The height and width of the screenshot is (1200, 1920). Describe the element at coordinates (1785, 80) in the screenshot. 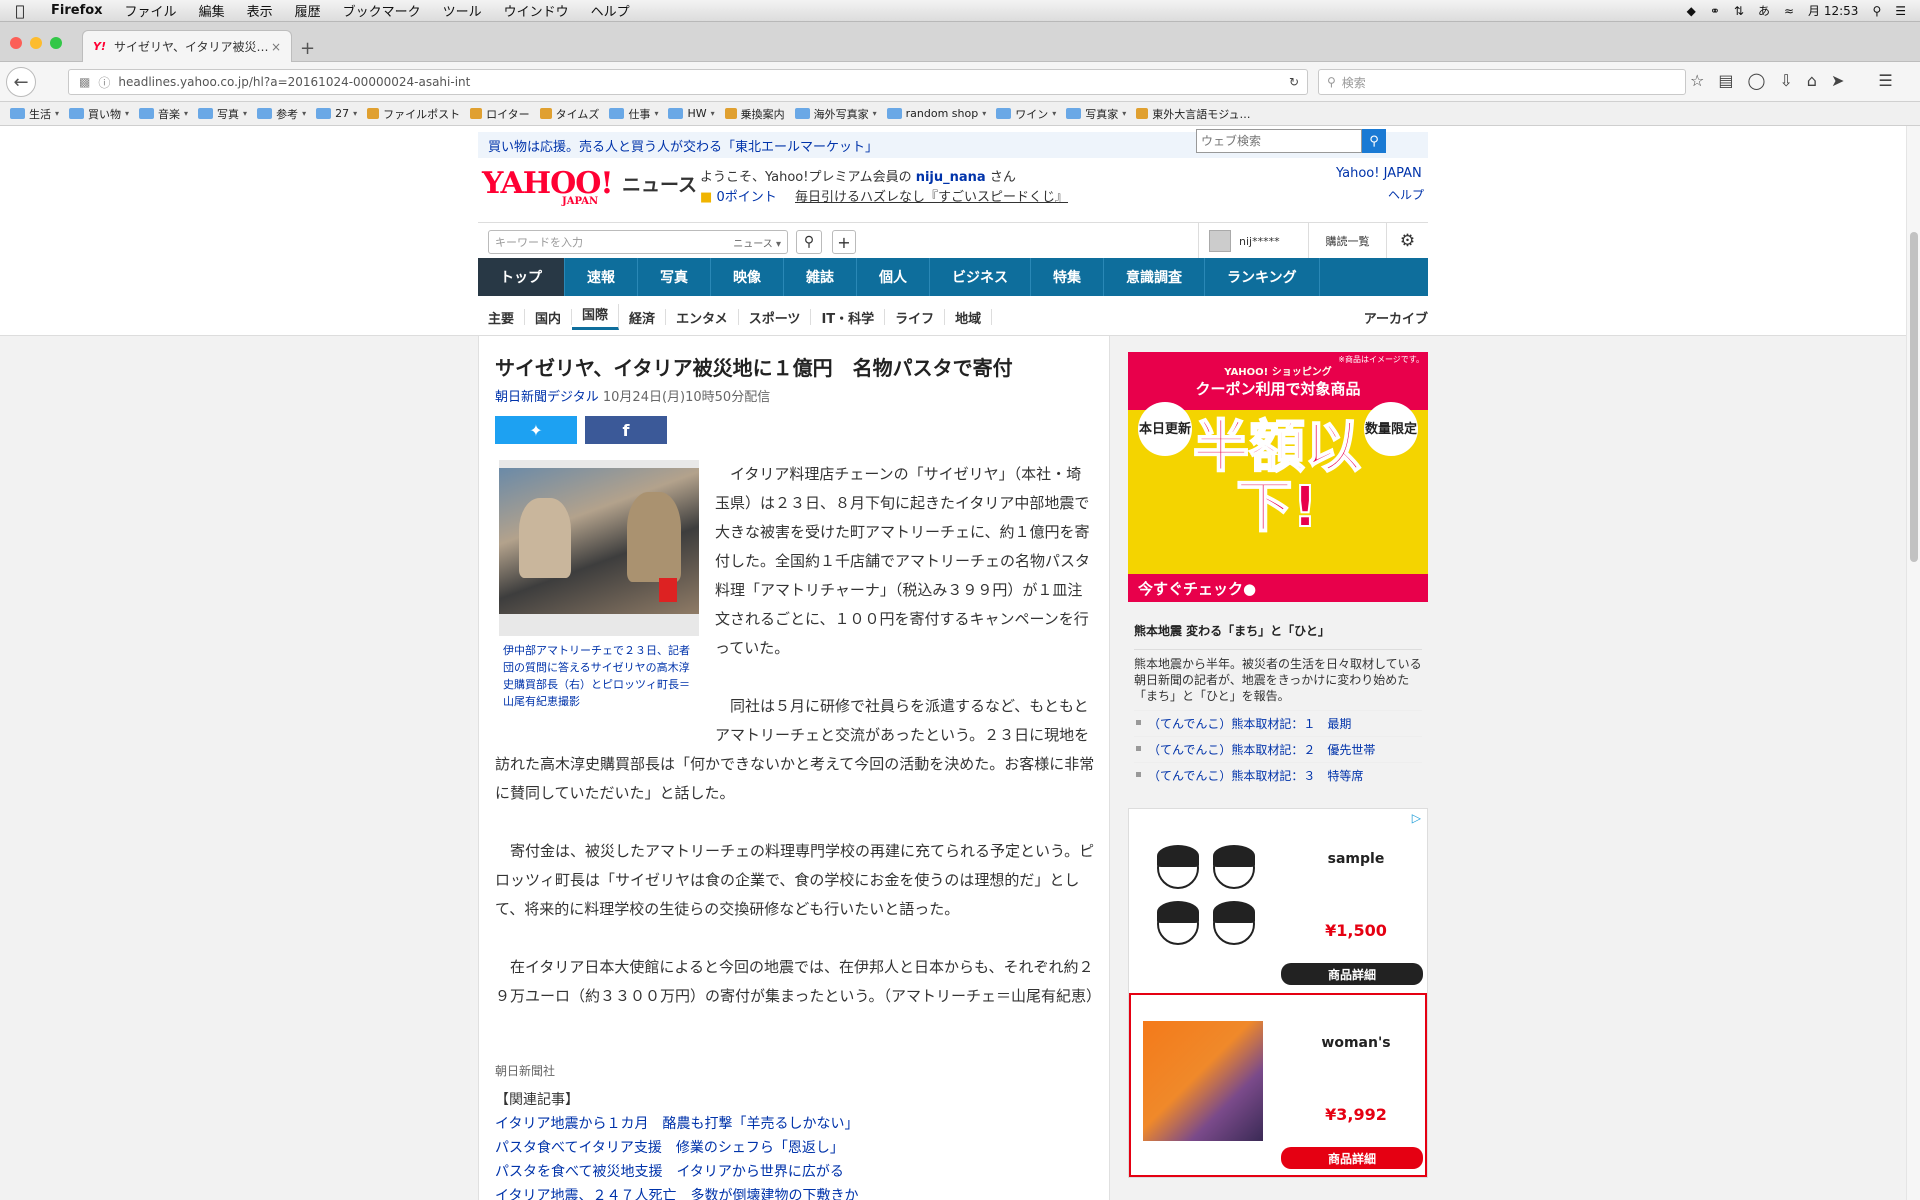

I see `downloads-icon: ⇩` at that location.